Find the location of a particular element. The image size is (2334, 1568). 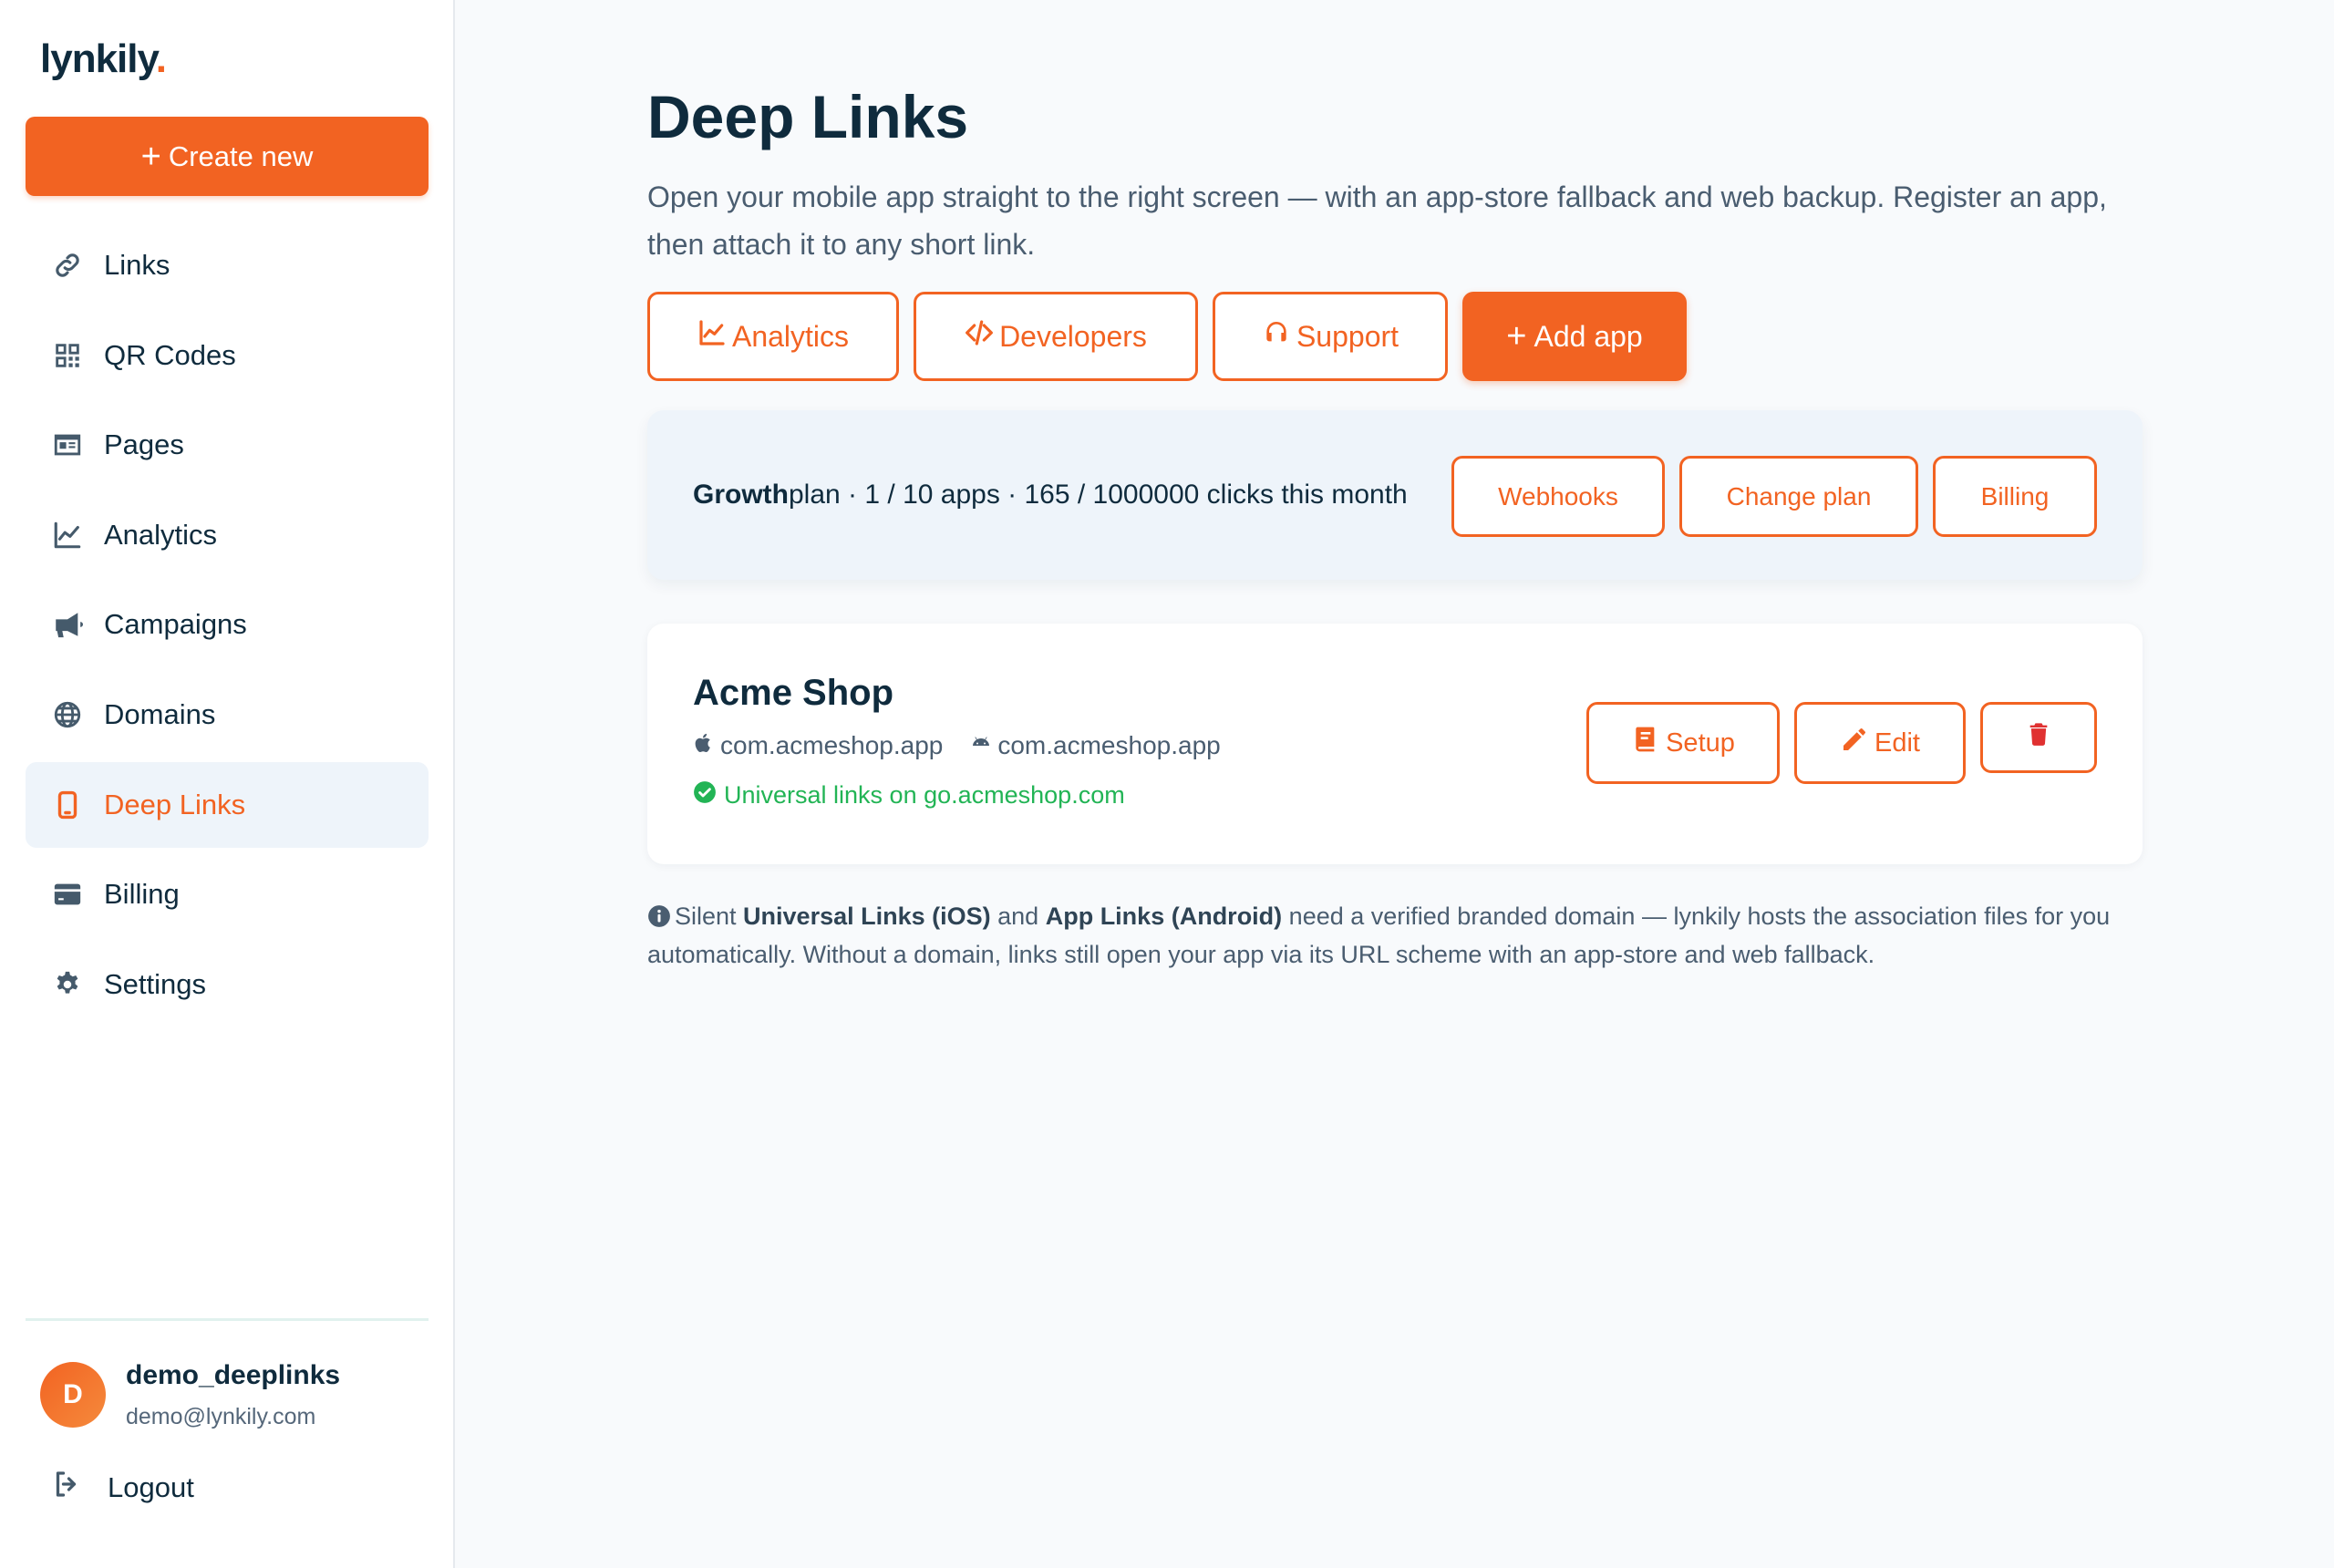

logout-label: Logout is located at coordinates (151, 1487).